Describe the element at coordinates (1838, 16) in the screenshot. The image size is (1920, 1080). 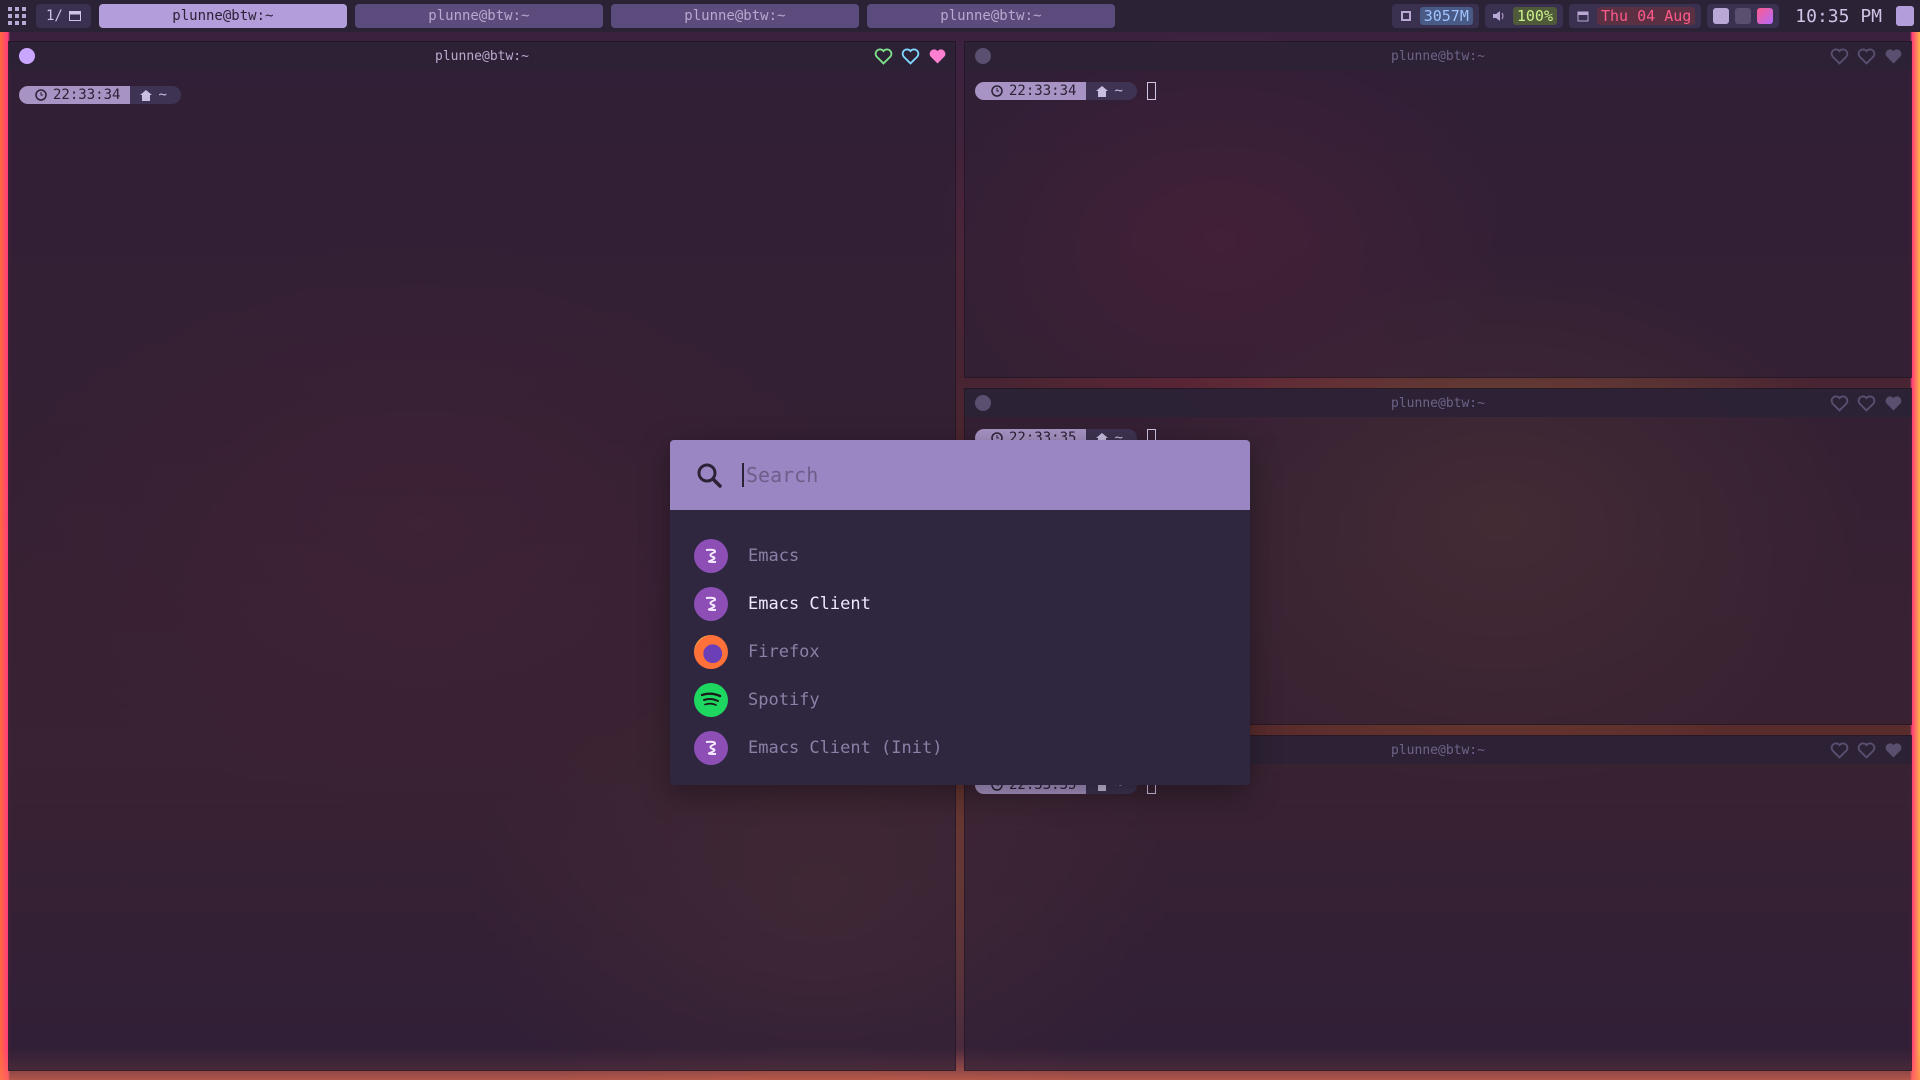
I see `clock: 10:35 PM` at that location.